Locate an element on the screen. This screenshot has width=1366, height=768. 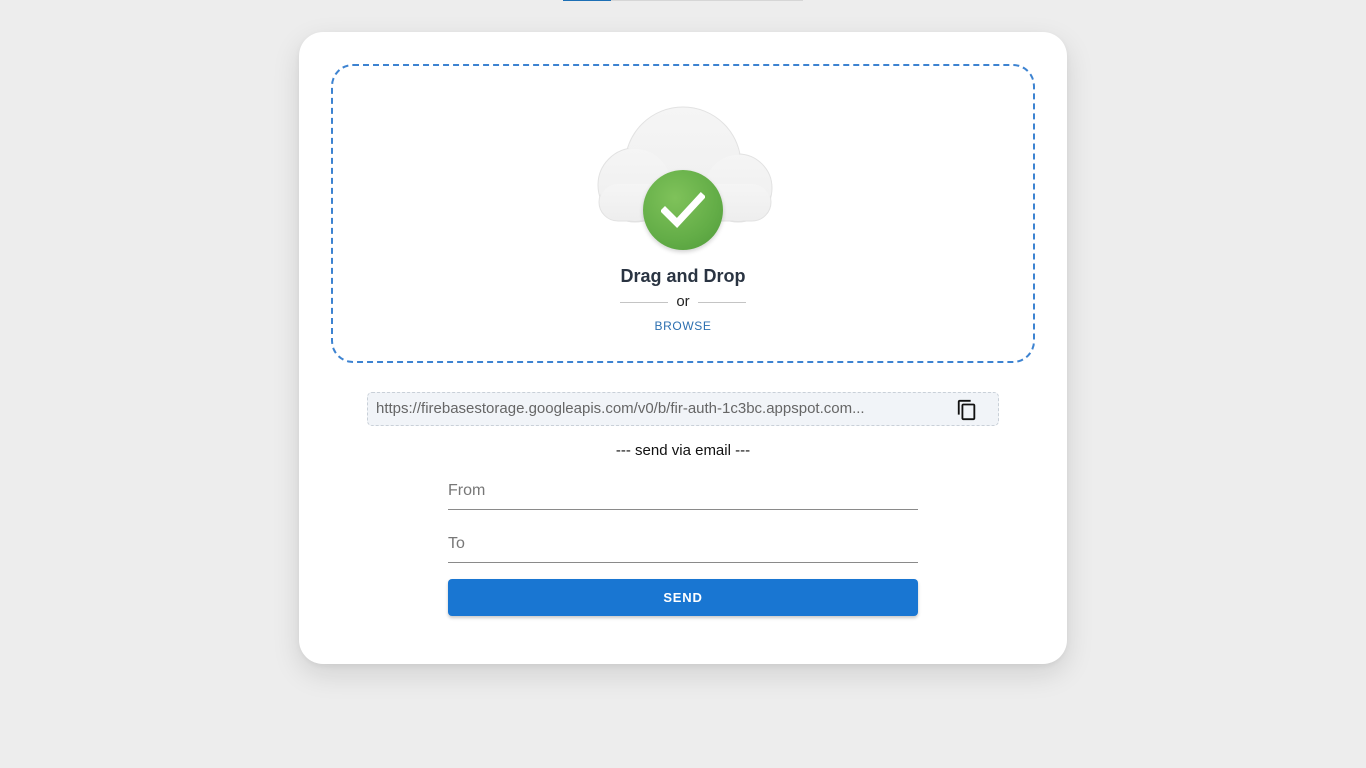
from-field is located at coordinates (683, 492).